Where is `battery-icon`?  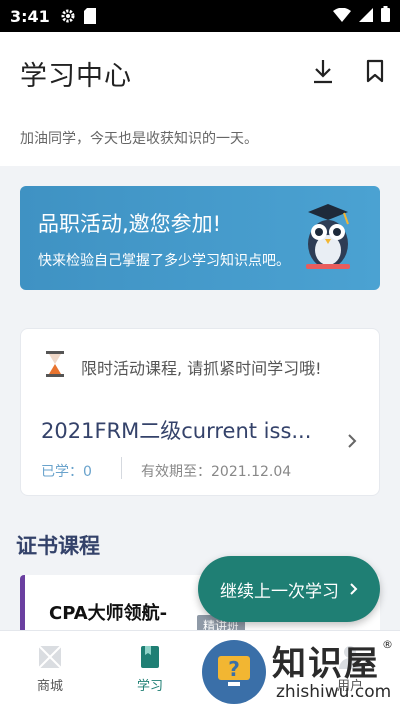
battery-icon is located at coordinates (385, 16).